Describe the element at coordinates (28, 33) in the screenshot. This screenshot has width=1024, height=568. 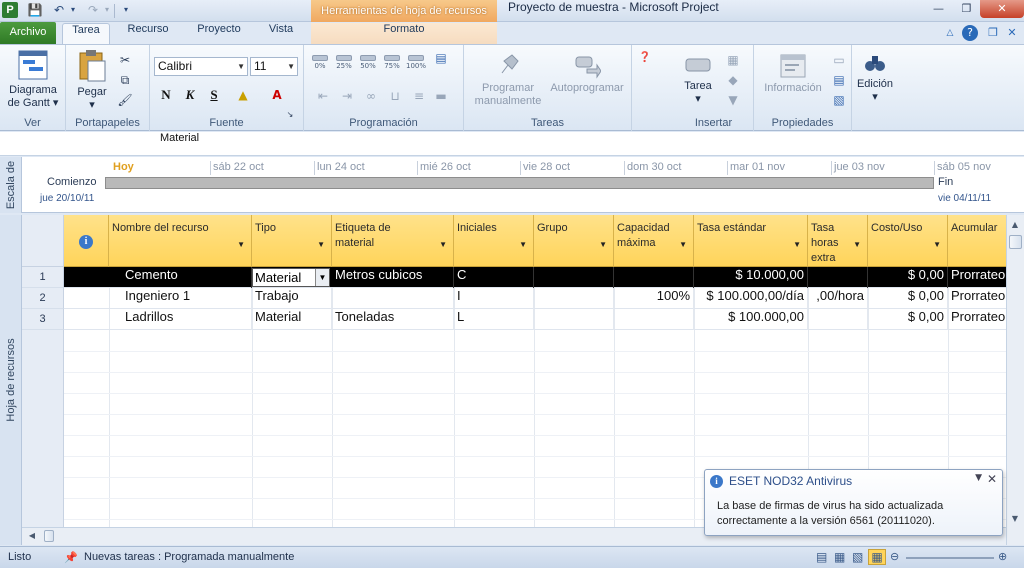
I see `tab-archivo: Archivo` at that location.